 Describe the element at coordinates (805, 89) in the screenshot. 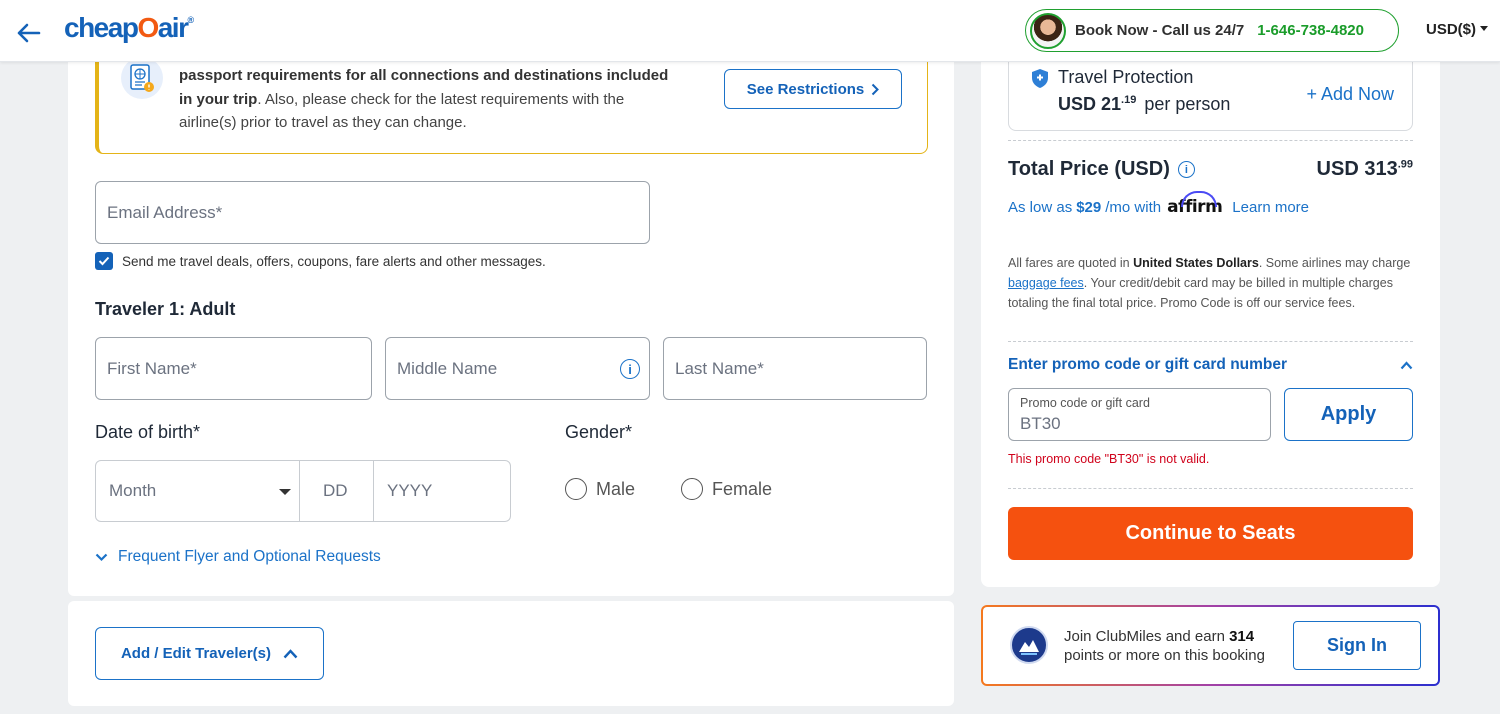

I see `see-restrictions-label: See Restrictions` at that location.